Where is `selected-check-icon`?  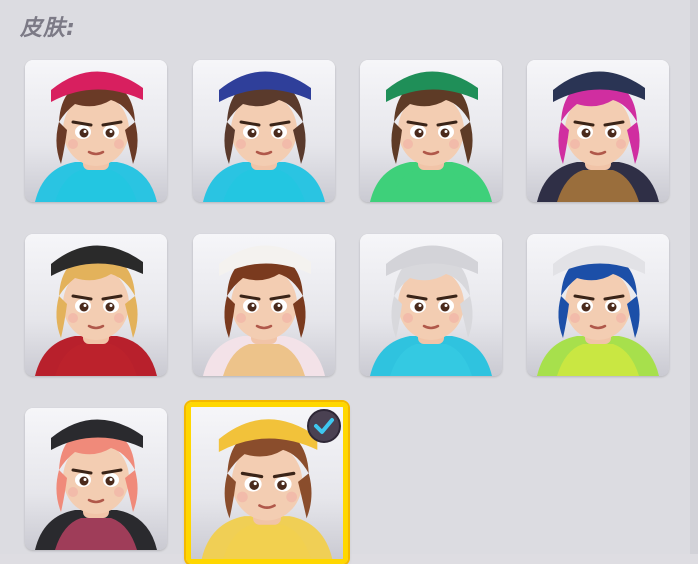
selected-check-icon is located at coordinates (324, 426).